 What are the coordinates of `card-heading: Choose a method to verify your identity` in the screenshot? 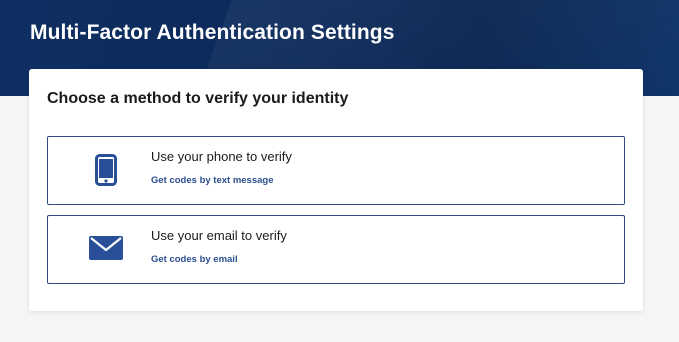 It's located at (198, 98).